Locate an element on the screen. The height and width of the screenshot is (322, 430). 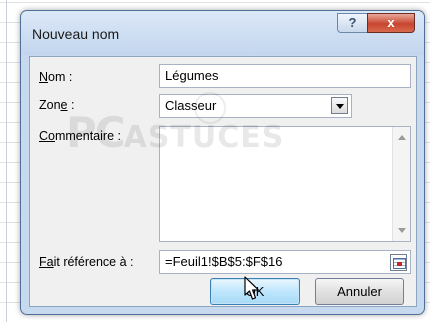
mouse-cursor-icon is located at coordinates (252, 288).